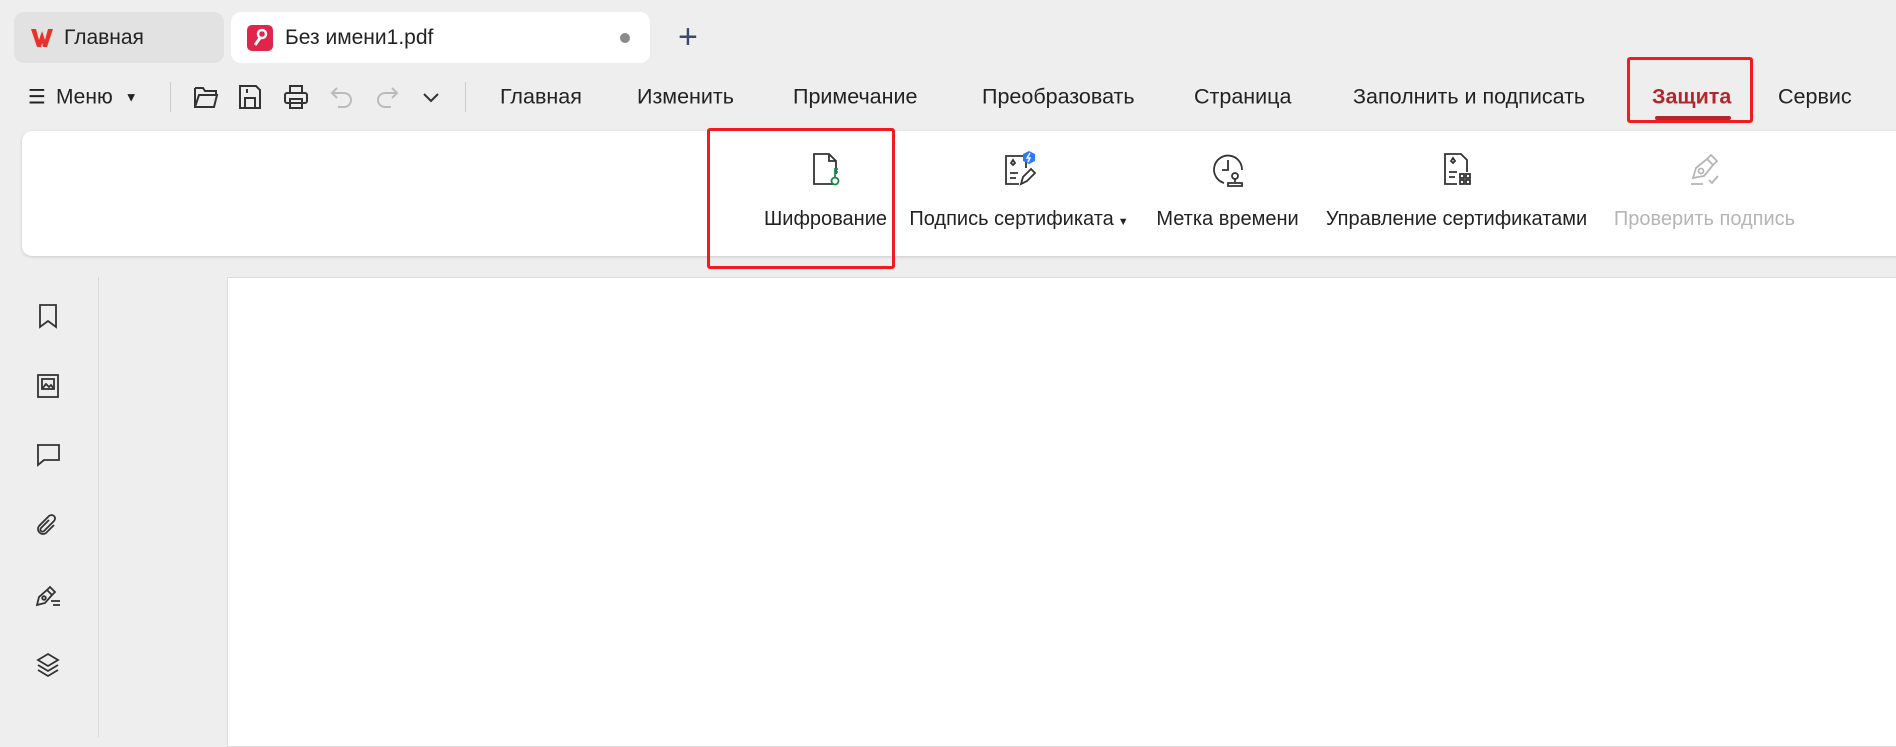  I want to click on button-label: Метка времени, so click(1227, 219).